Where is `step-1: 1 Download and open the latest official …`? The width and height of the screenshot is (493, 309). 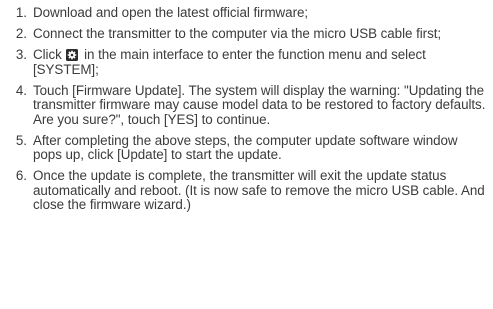
step-1: 1 Download and open the latest official … is located at coordinates (246, 13).